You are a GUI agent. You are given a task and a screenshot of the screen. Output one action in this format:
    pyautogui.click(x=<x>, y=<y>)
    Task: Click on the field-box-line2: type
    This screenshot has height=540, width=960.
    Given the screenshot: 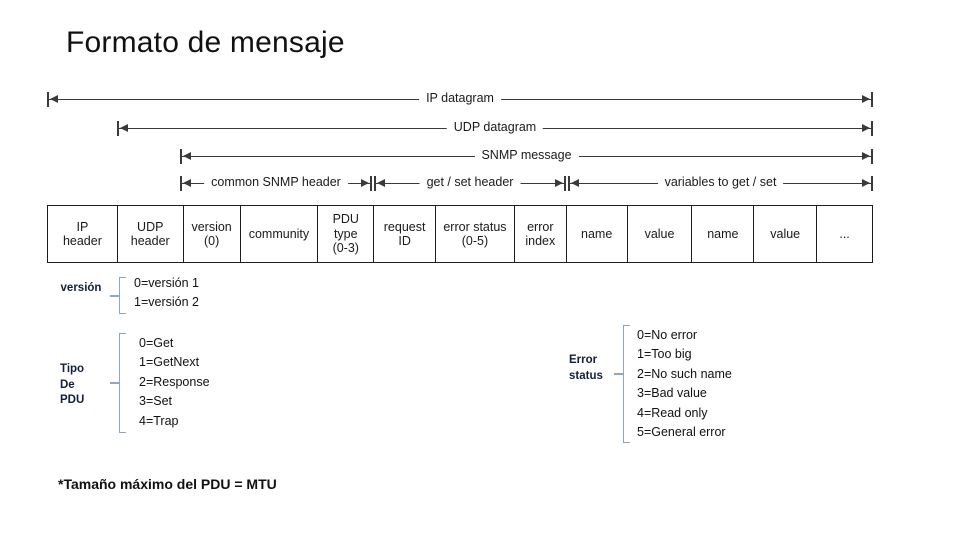 What is the action you would take?
    pyautogui.click(x=345, y=233)
    